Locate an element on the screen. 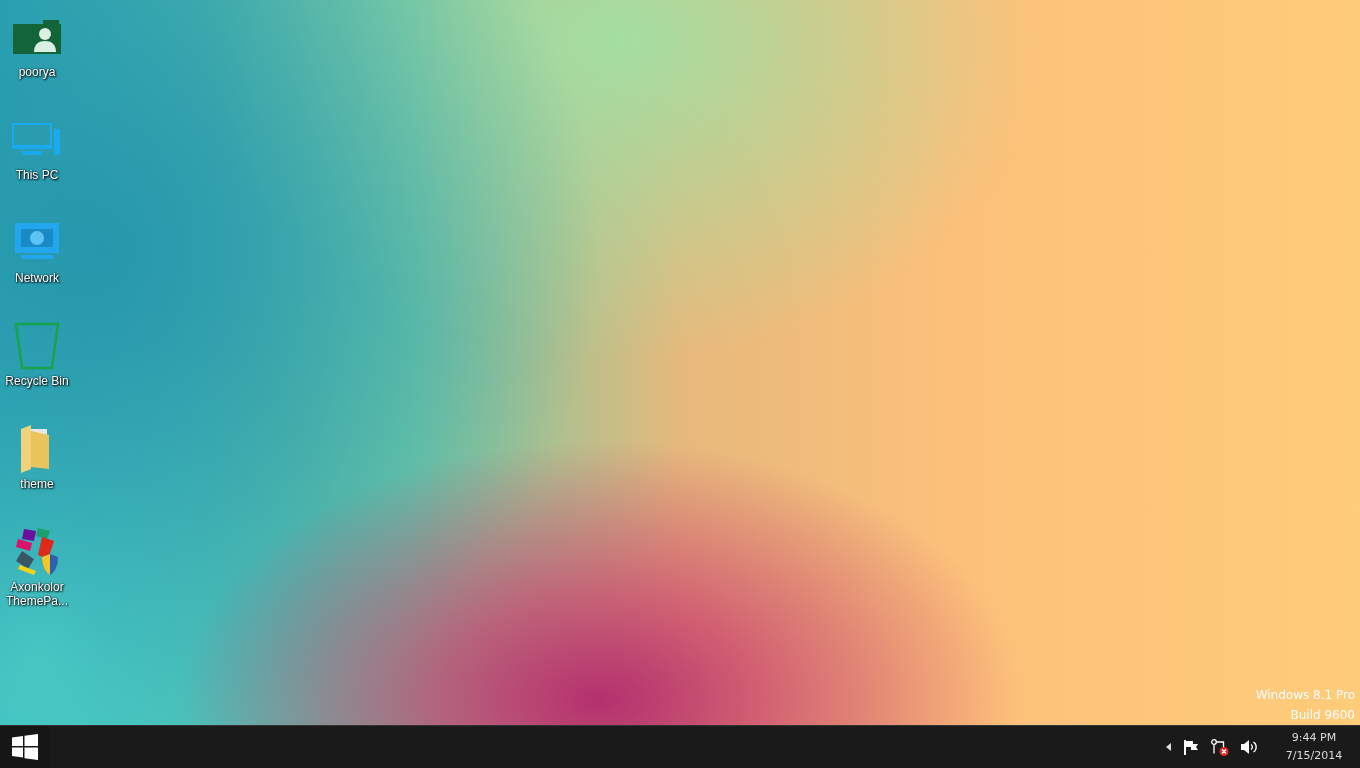 The height and width of the screenshot is (768, 1360). show-hidden-icons-chevron-icon is located at coordinates (1168, 747).